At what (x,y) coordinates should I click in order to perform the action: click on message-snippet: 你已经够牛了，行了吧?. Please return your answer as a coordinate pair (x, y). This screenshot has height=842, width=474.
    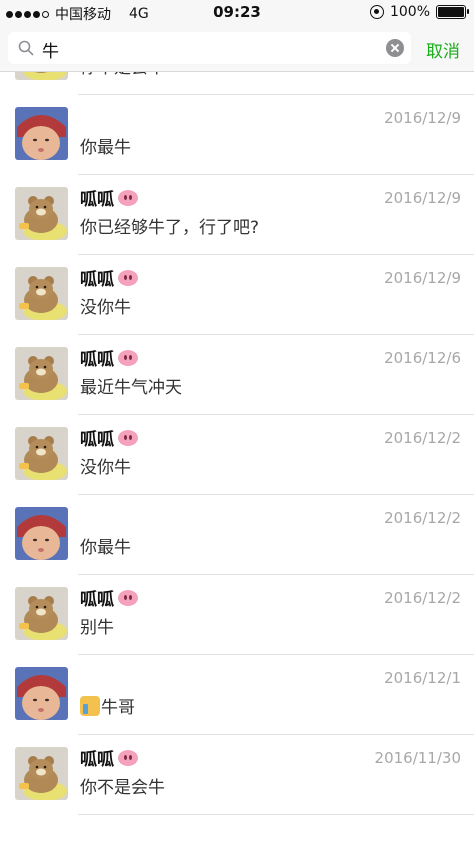
    Looking at the image, I should click on (169, 225).